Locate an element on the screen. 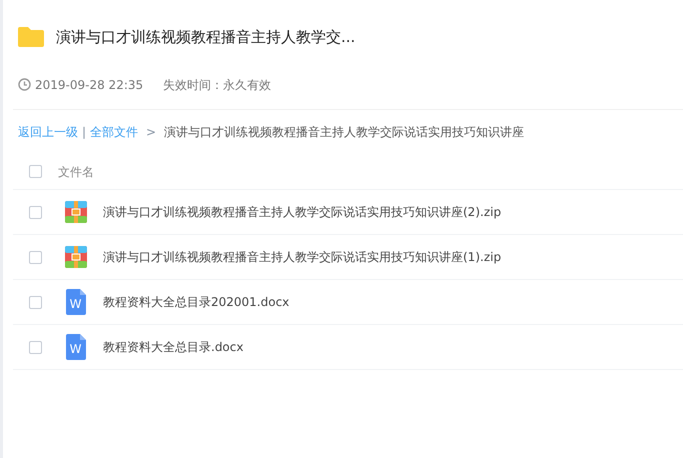 This screenshot has height=458, width=683. file-name: 演讲与口才训练视频教程播音主持人教学交际说话实用技巧知识讲座(2).zip is located at coordinates (302, 212).